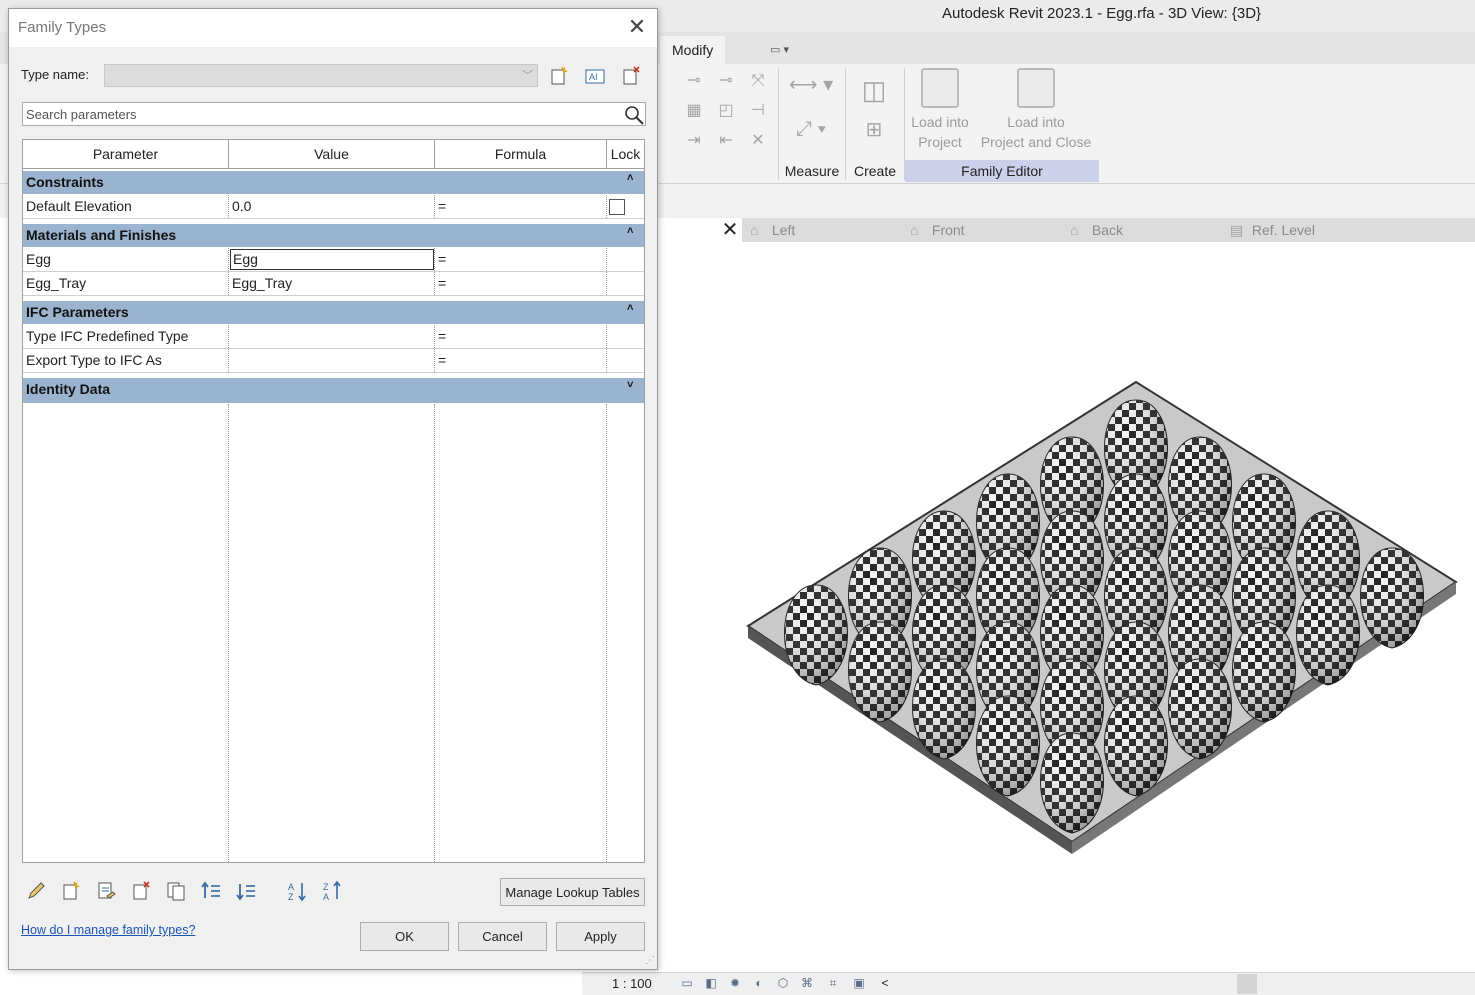 This screenshot has width=1475, height=995. I want to click on param-row-type-ifc-predefined-type: Type IFC Predefined Type =, so click(333, 337).